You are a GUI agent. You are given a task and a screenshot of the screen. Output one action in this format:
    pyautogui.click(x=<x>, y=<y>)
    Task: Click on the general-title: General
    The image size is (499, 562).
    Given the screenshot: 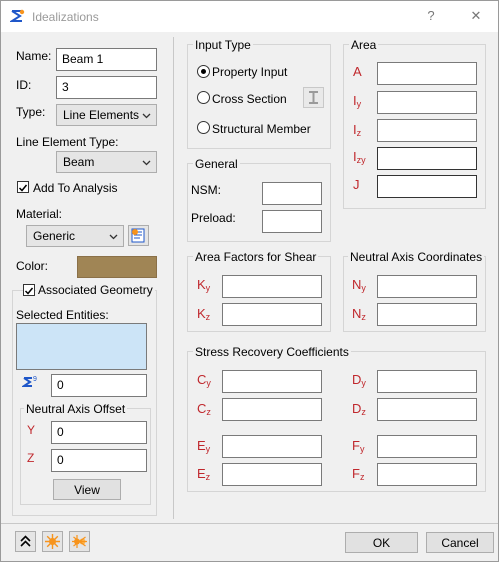 What is the action you would take?
    pyautogui.click(x=216, y=164)
    